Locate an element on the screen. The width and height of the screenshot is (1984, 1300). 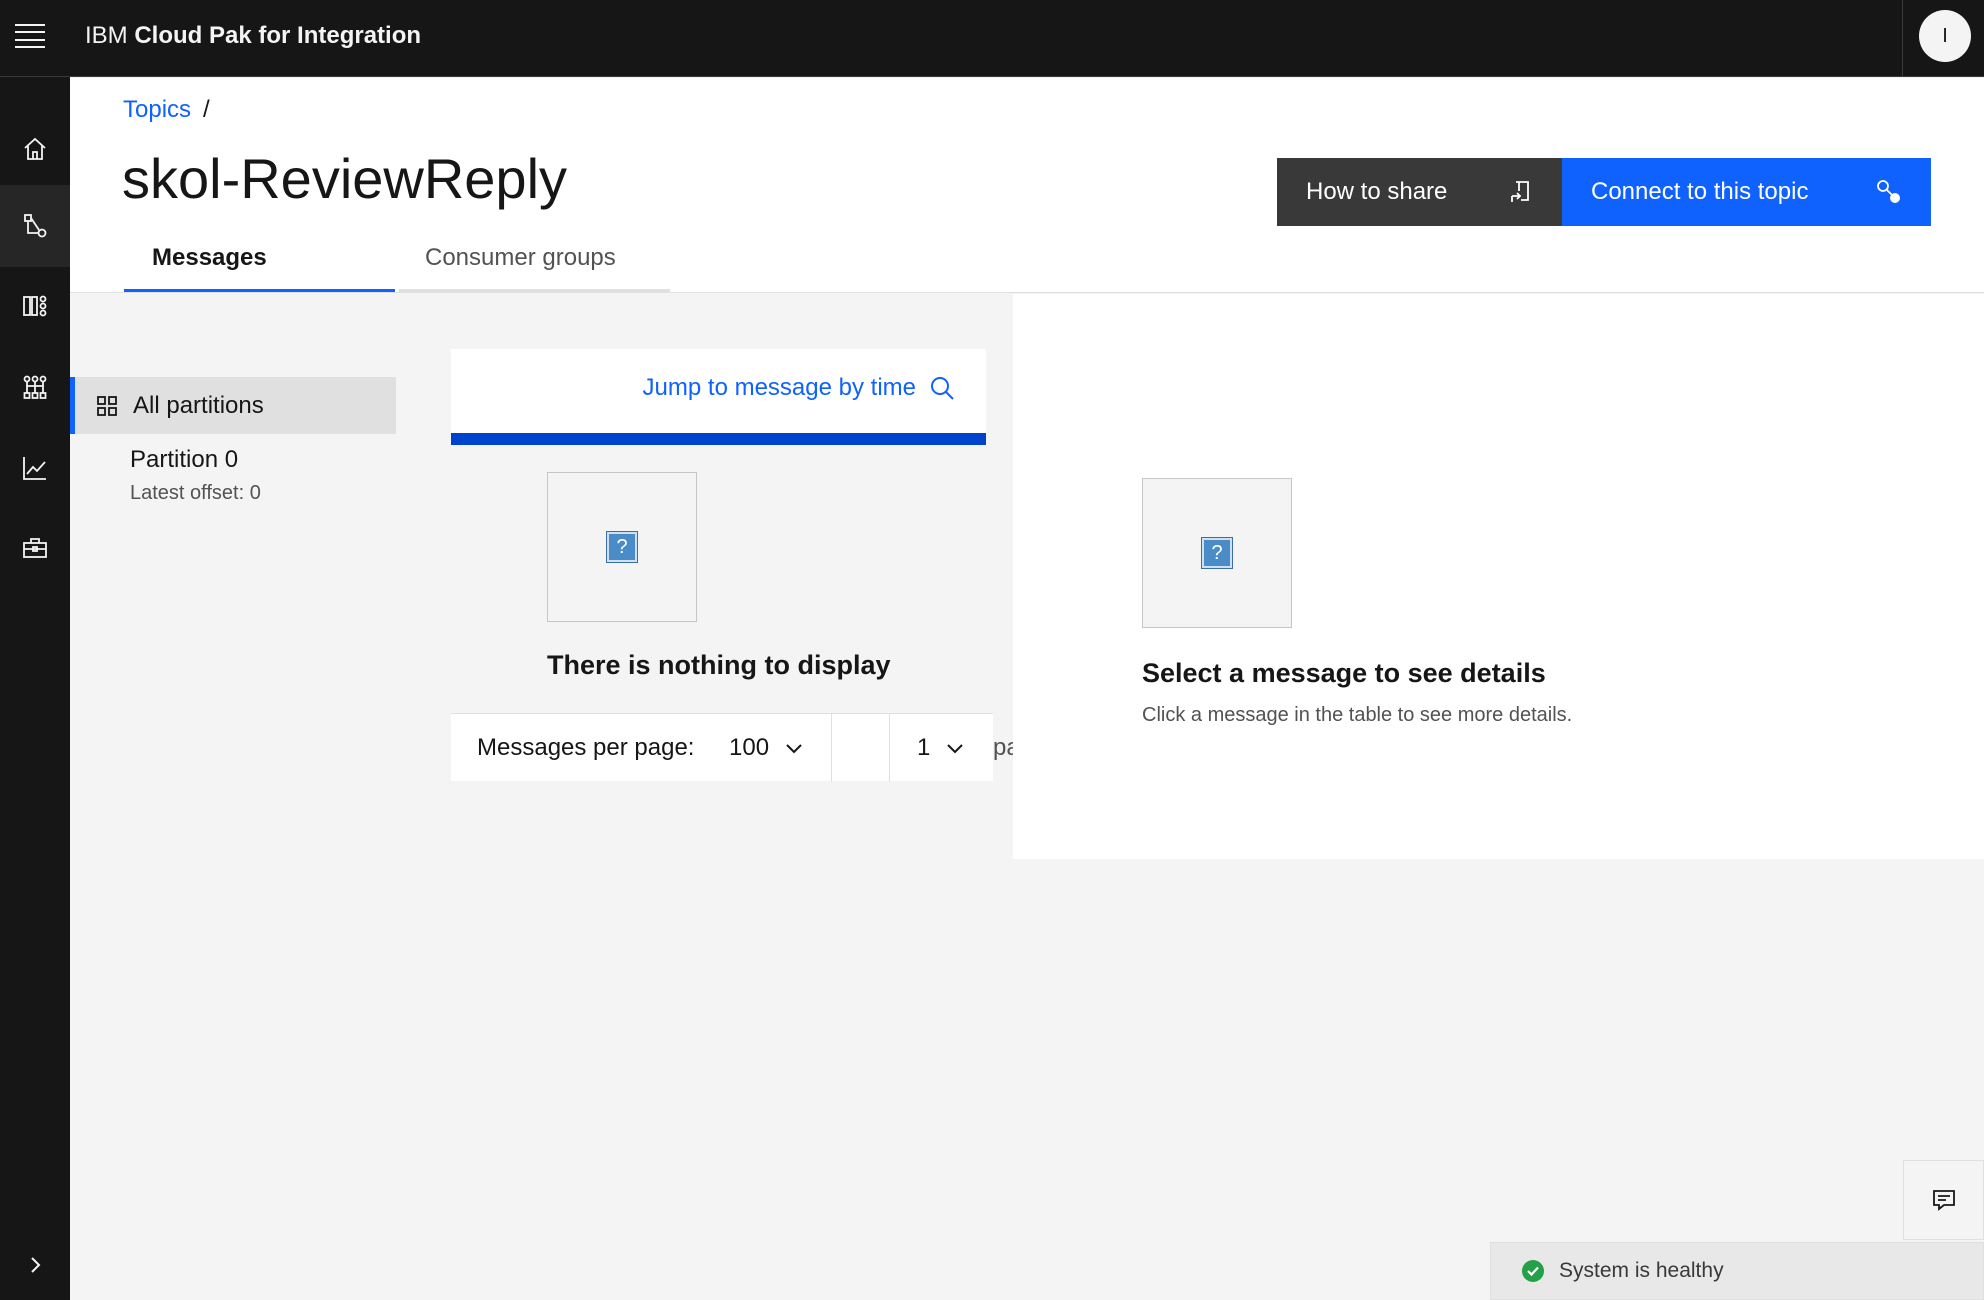
breadcrumb-topics-link: Topics is located at coordinates (157, 109).